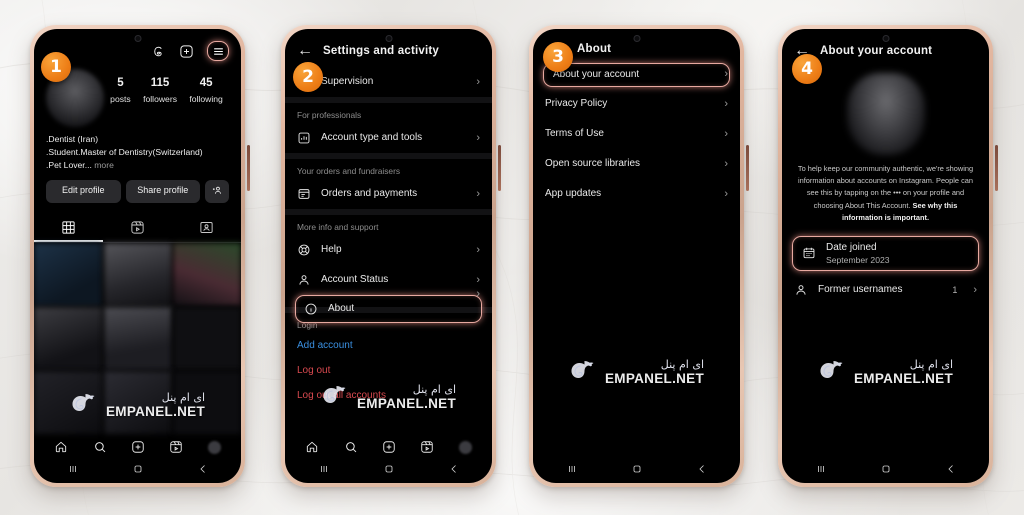  What do you see at coordinates (305, 51) in the screenshot?
I see `back-arrow-icon: ←` at bounding box center [305, 51].